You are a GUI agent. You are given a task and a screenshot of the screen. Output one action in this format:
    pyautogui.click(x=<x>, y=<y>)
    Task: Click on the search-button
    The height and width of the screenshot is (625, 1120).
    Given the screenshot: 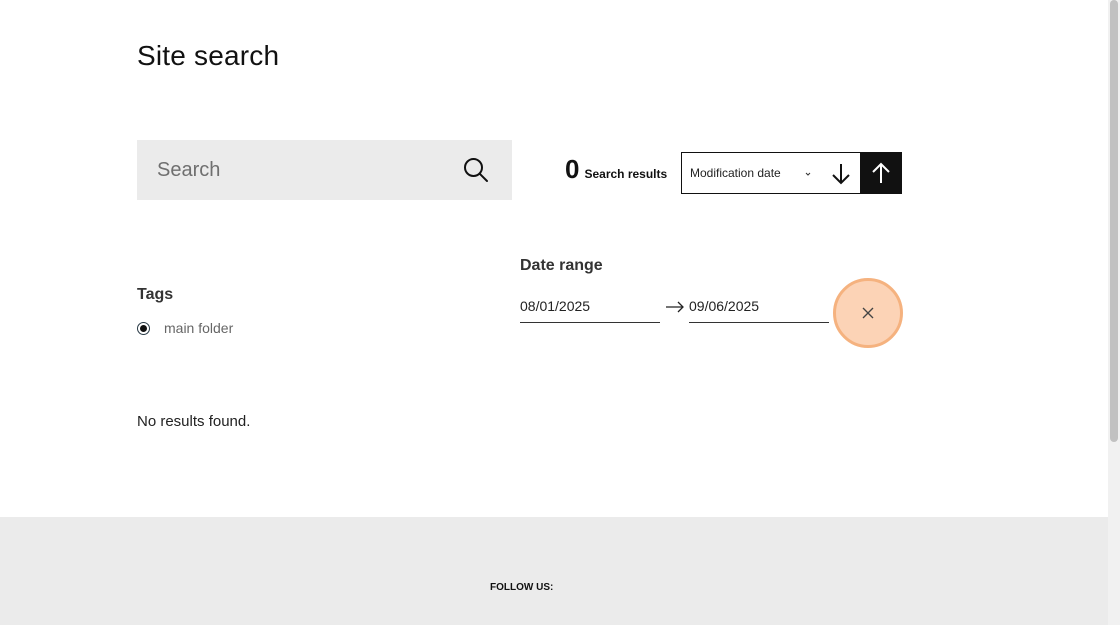 What is the action you would take?
    pyautogui.click(x=476, y=170)
    